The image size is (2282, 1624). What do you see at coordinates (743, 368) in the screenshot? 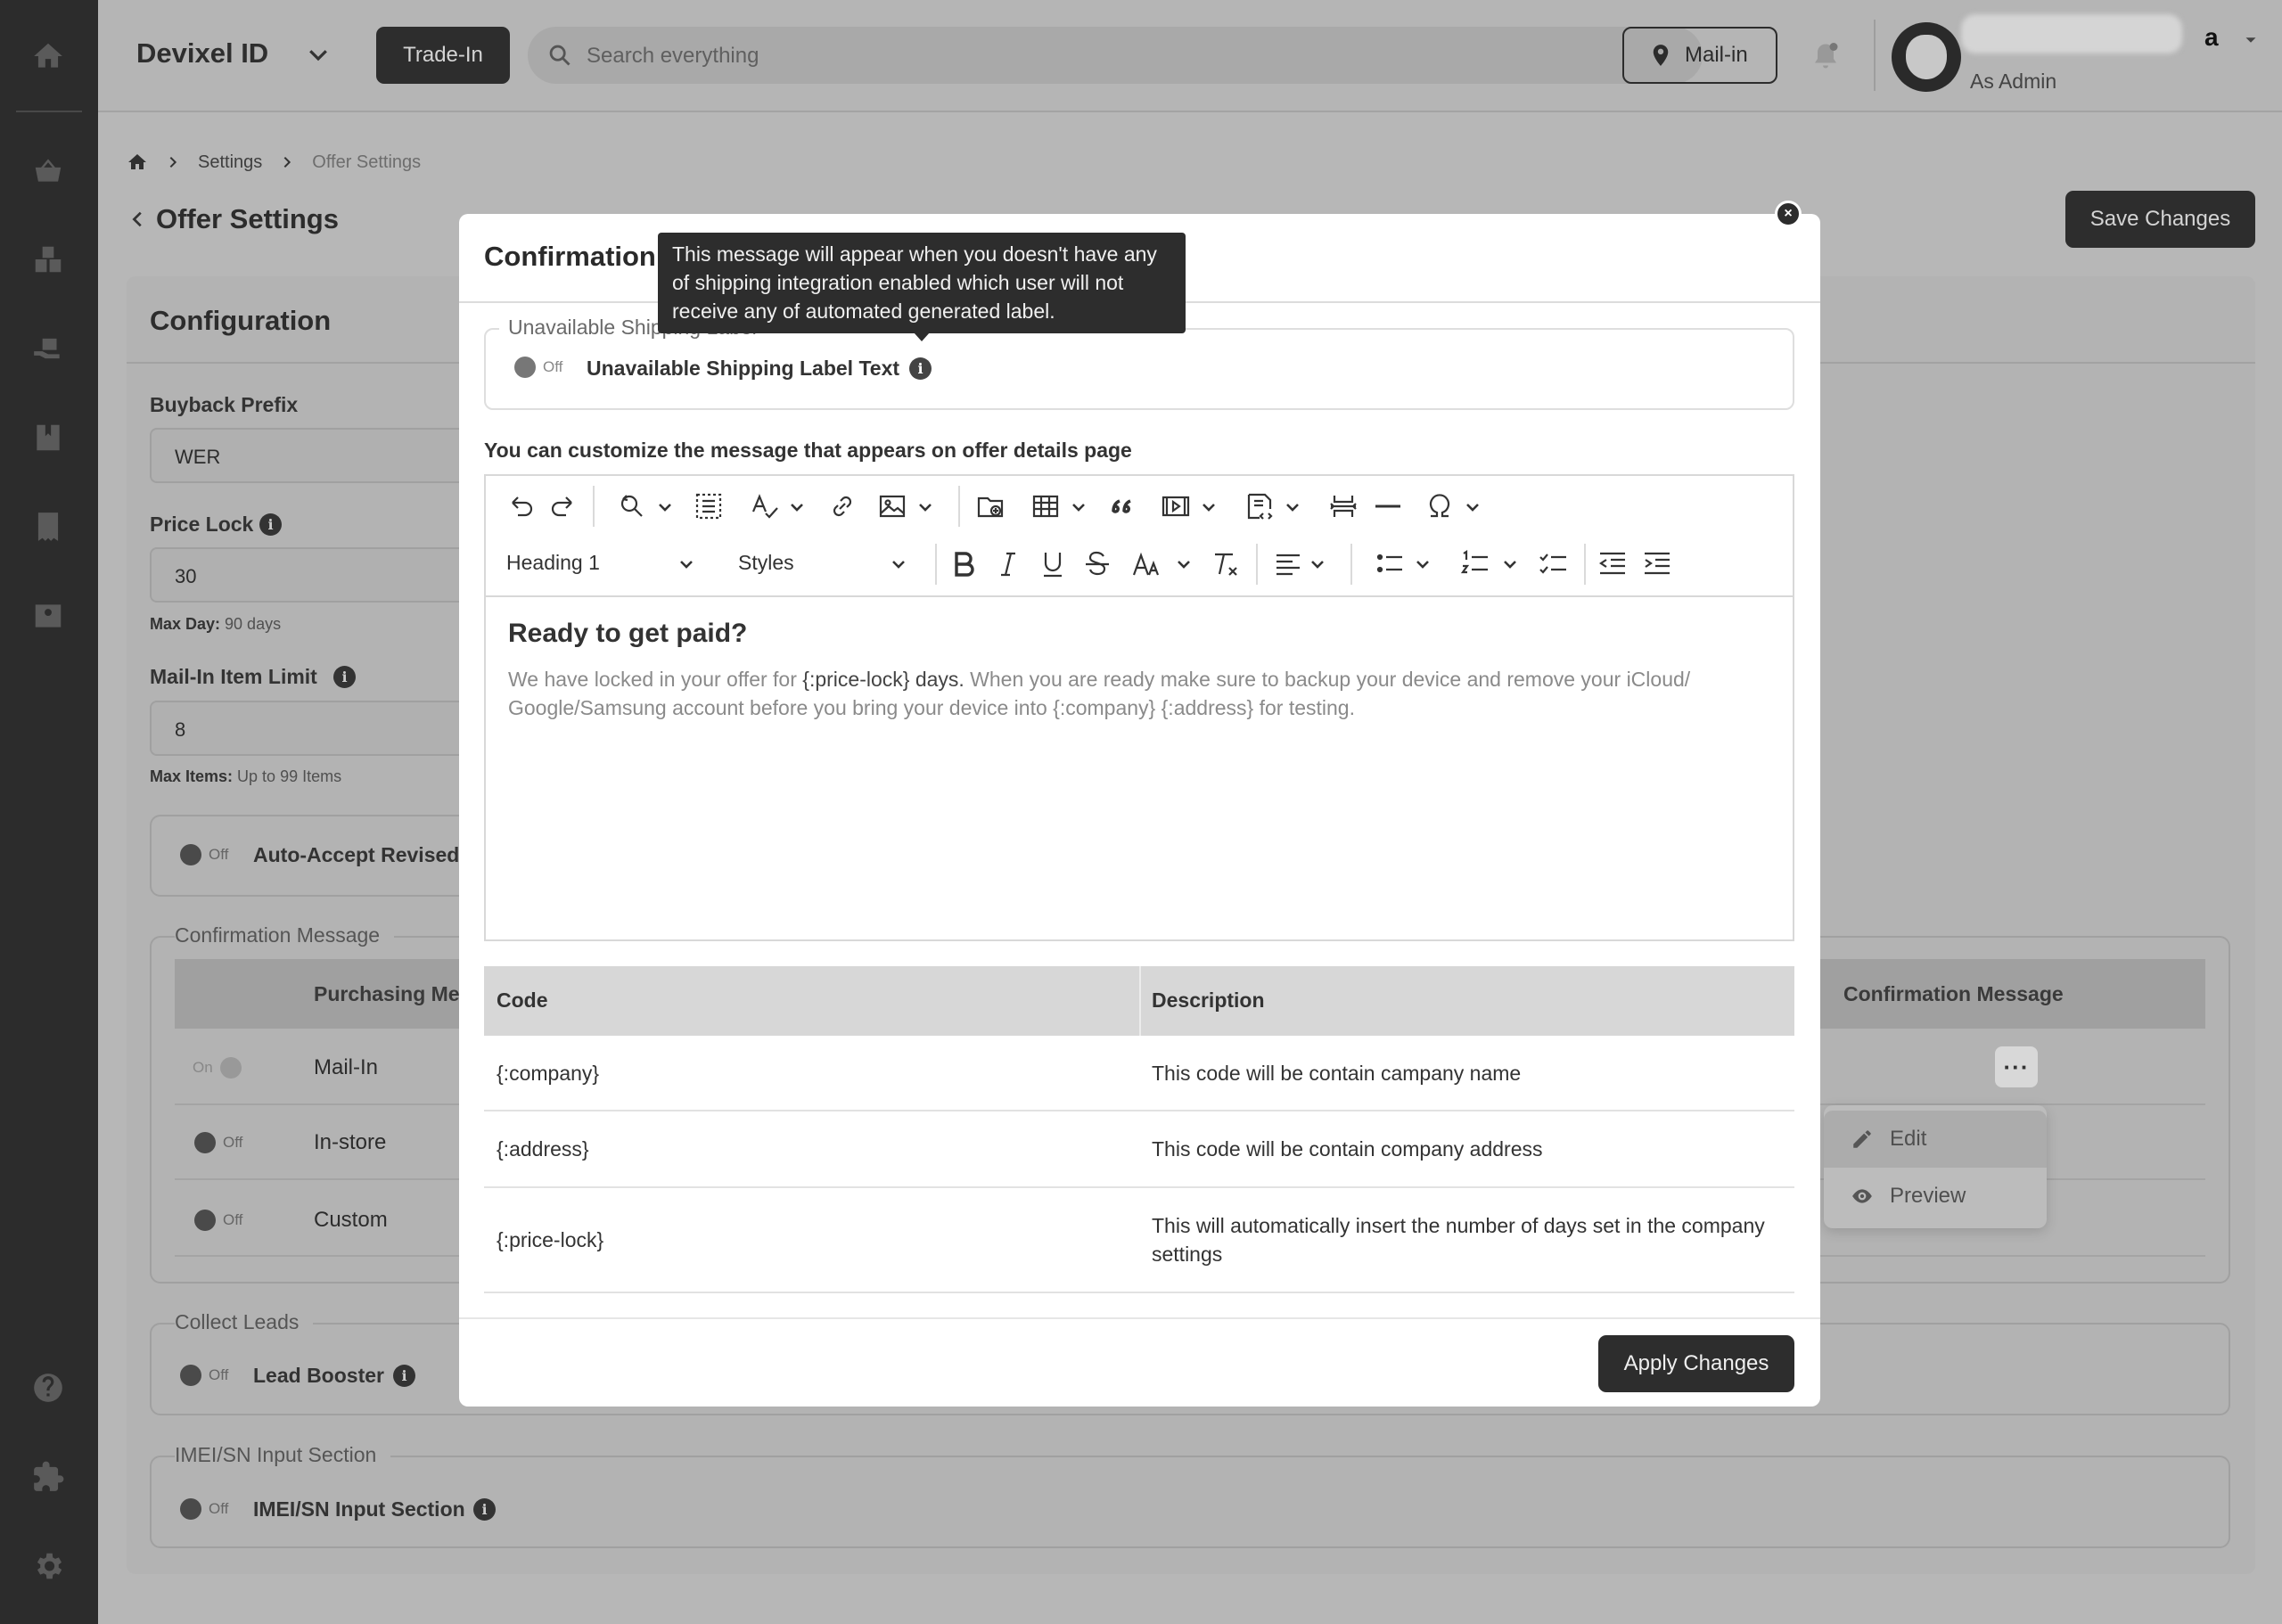
I see `unavailable-shipping-label: Unavailable Shipping Label Text` at bounding box center [743, 368].